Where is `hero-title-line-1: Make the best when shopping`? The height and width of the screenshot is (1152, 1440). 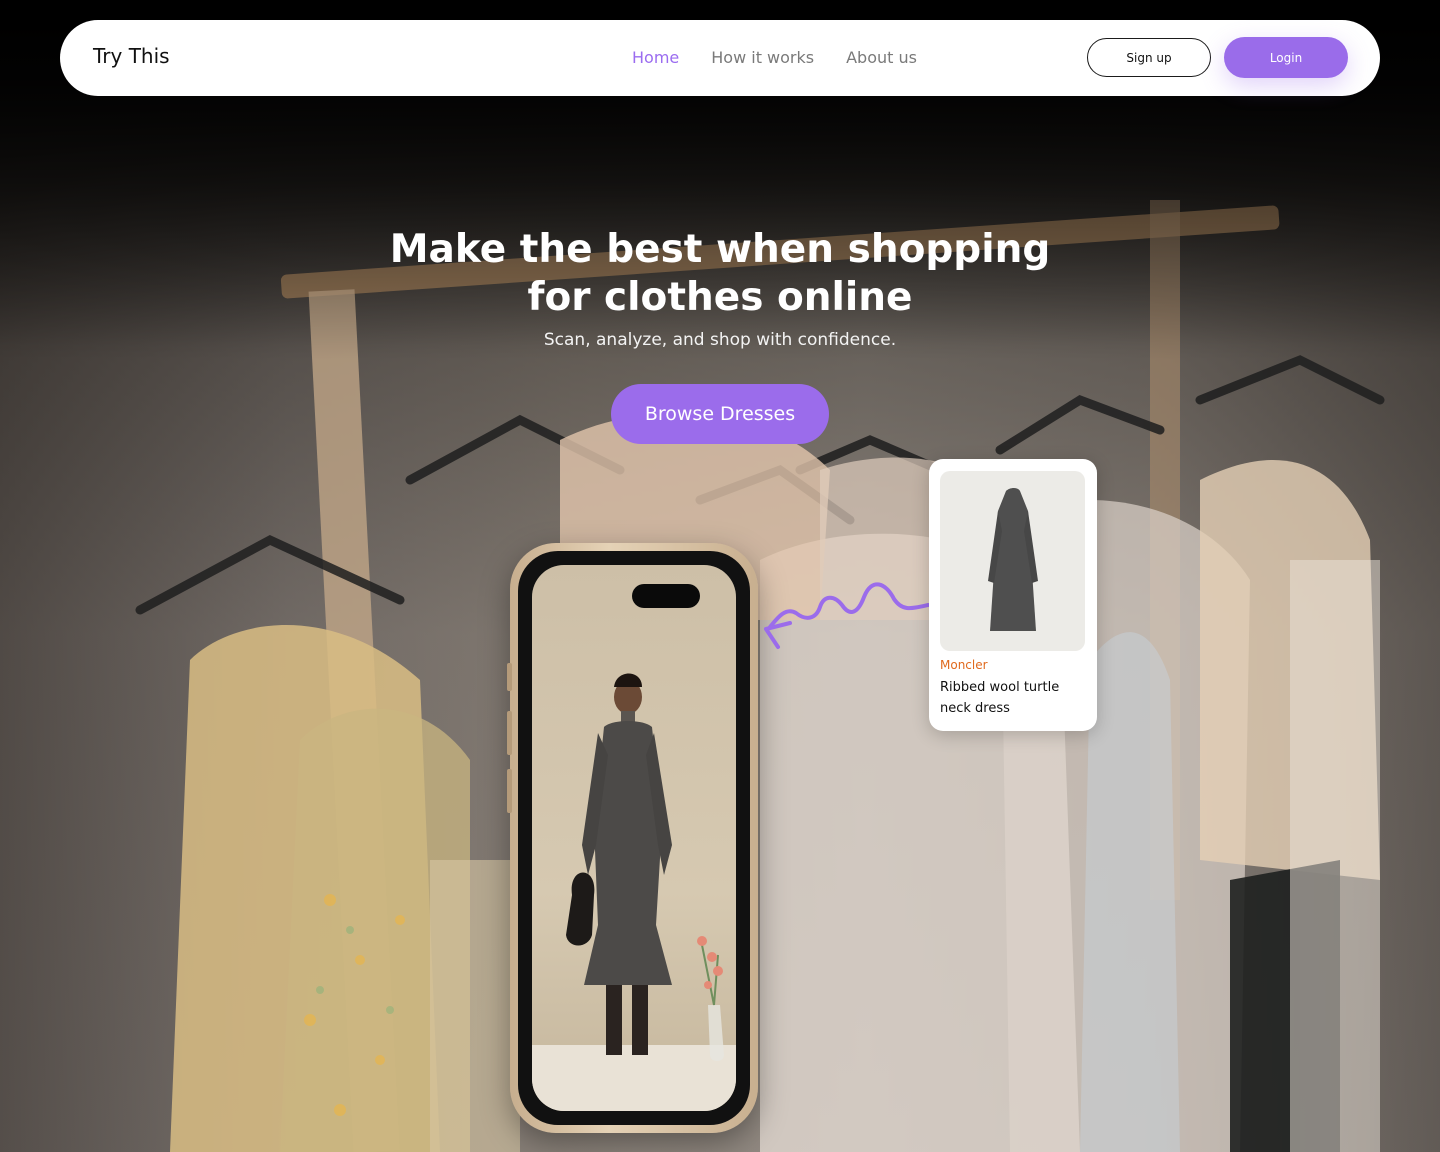
hero-title-line-1: Make the best when shopping is located at coordinates (720, 249).